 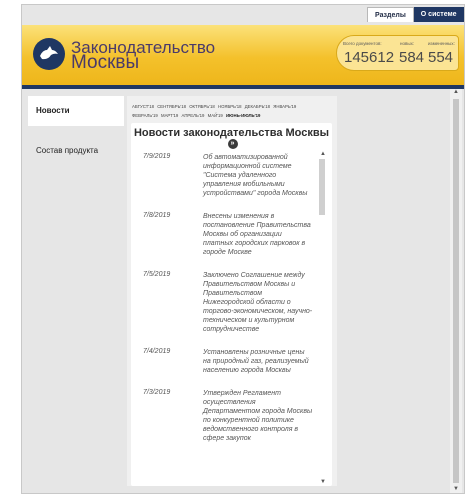 What do you see at coordinates (441, 43) in the screenshot?
I see `changed-docs-label: измененных:` at bounding box center [441, 43].